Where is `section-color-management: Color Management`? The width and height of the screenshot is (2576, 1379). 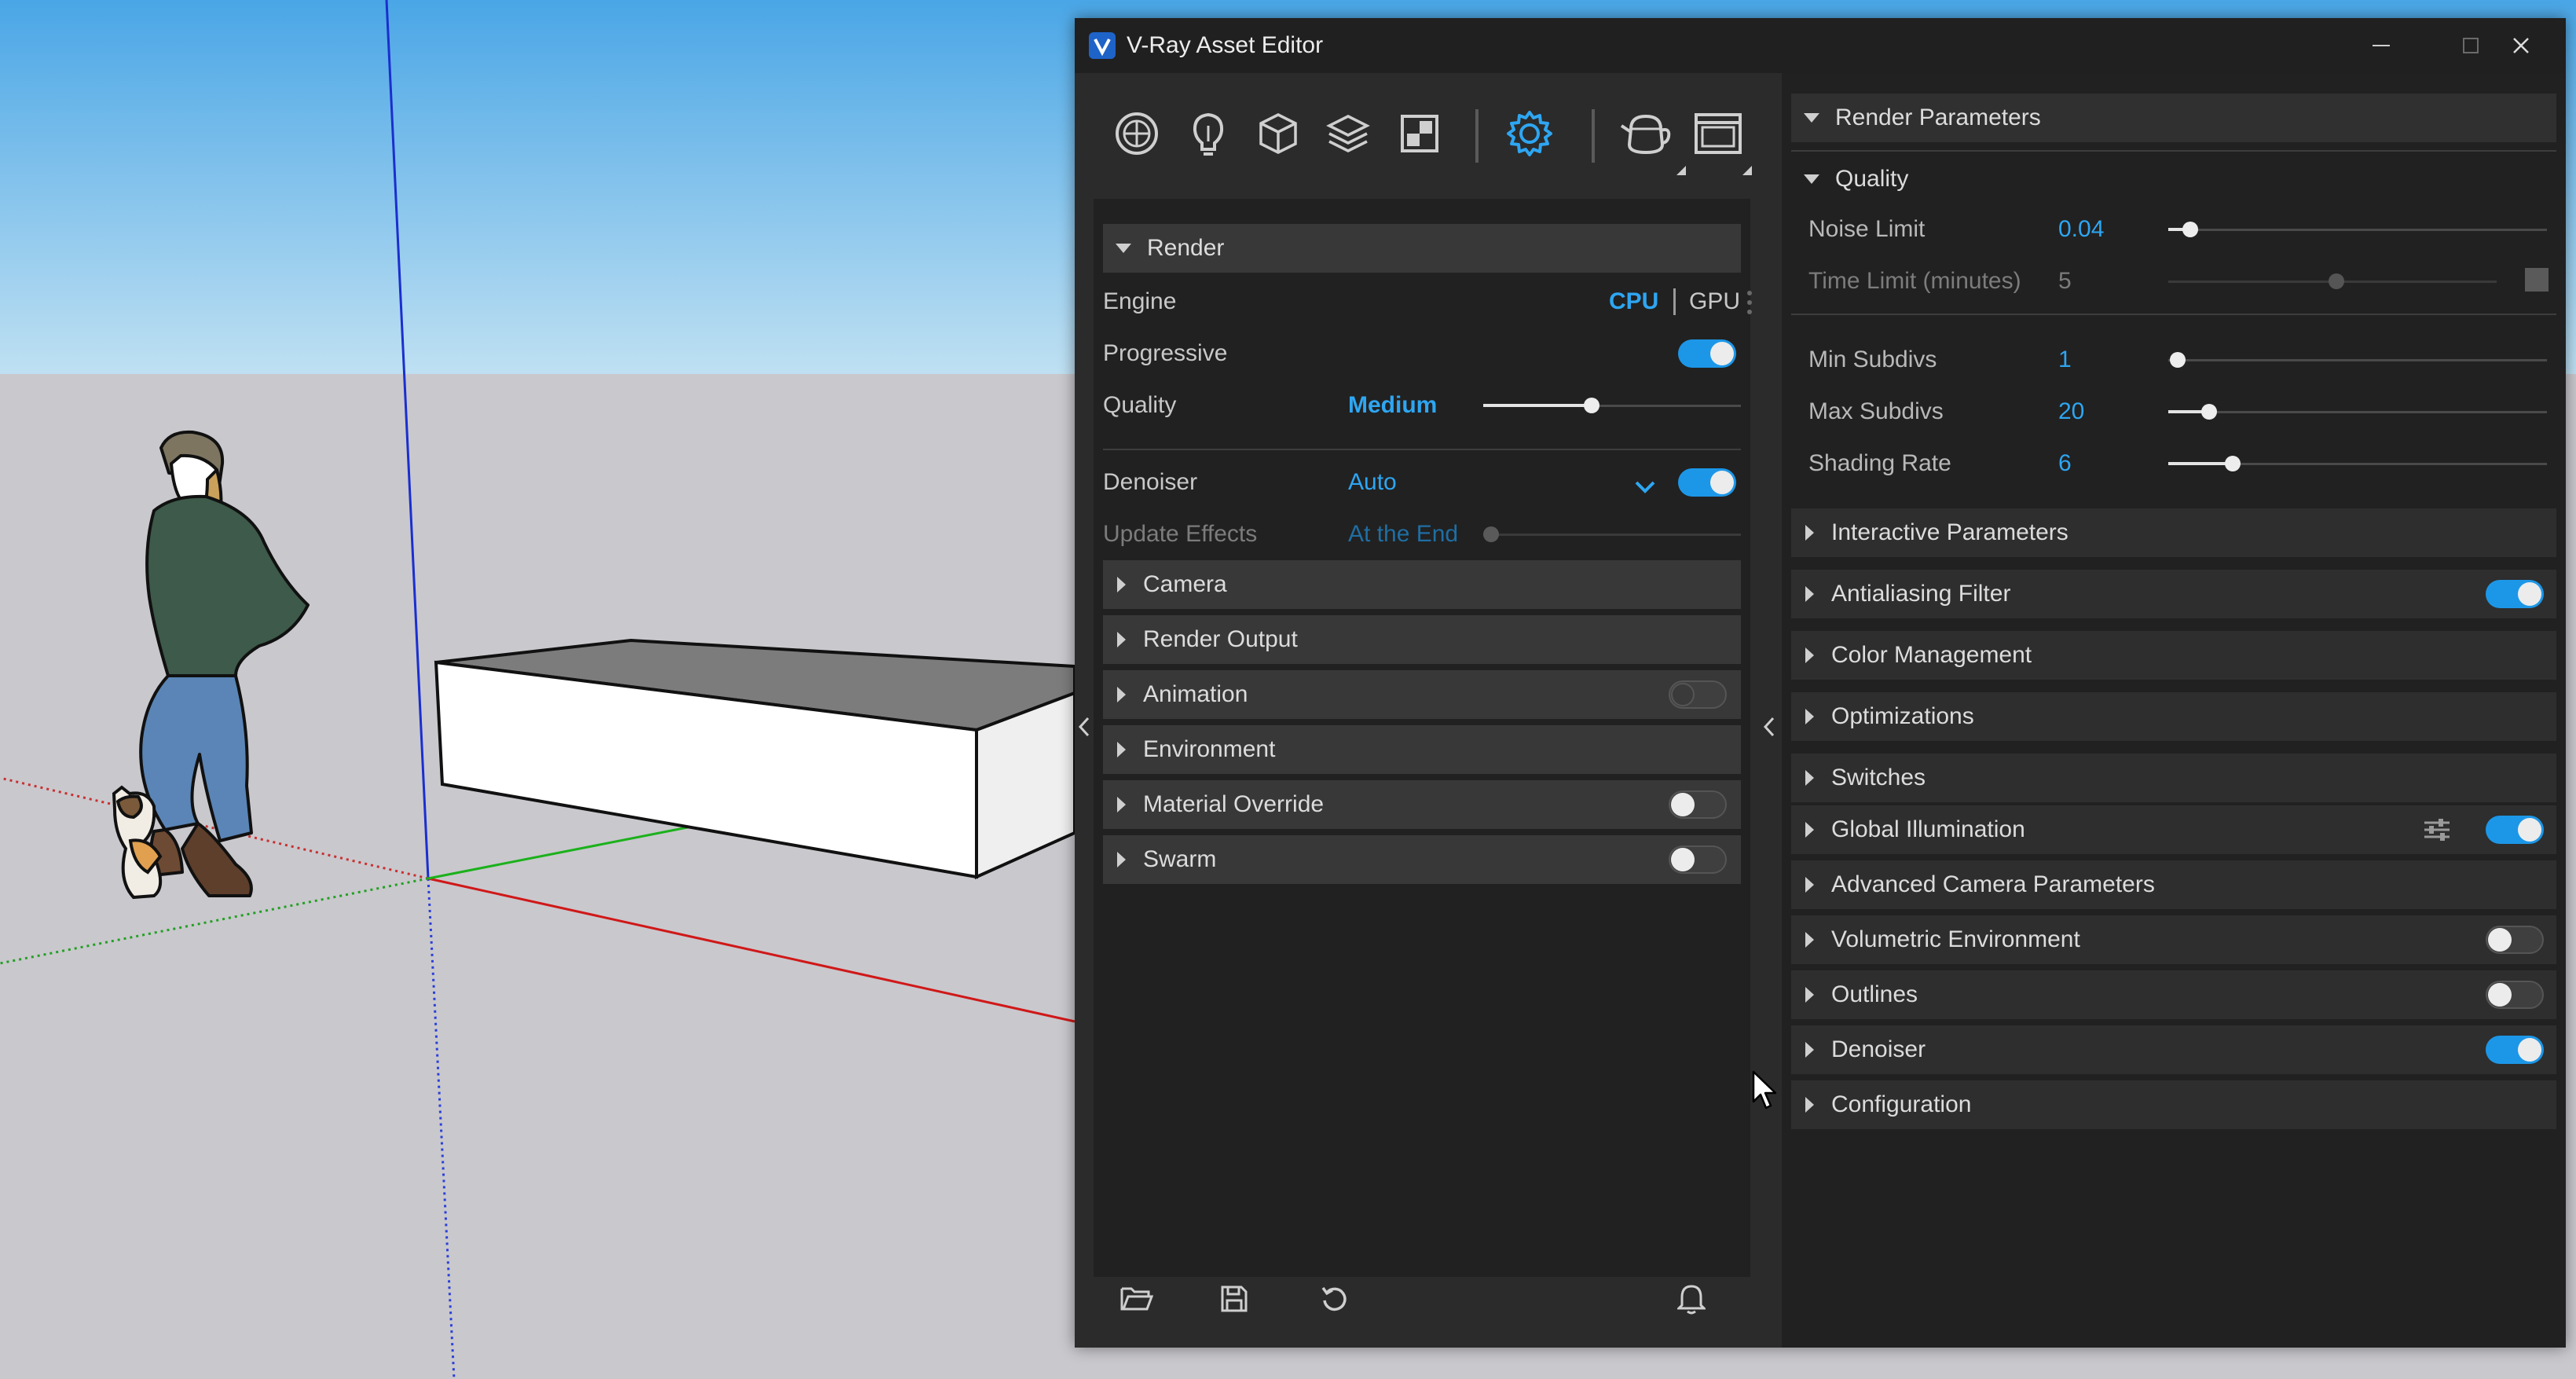
section-color-management: Color Management is located at coordinates (2173, 655).